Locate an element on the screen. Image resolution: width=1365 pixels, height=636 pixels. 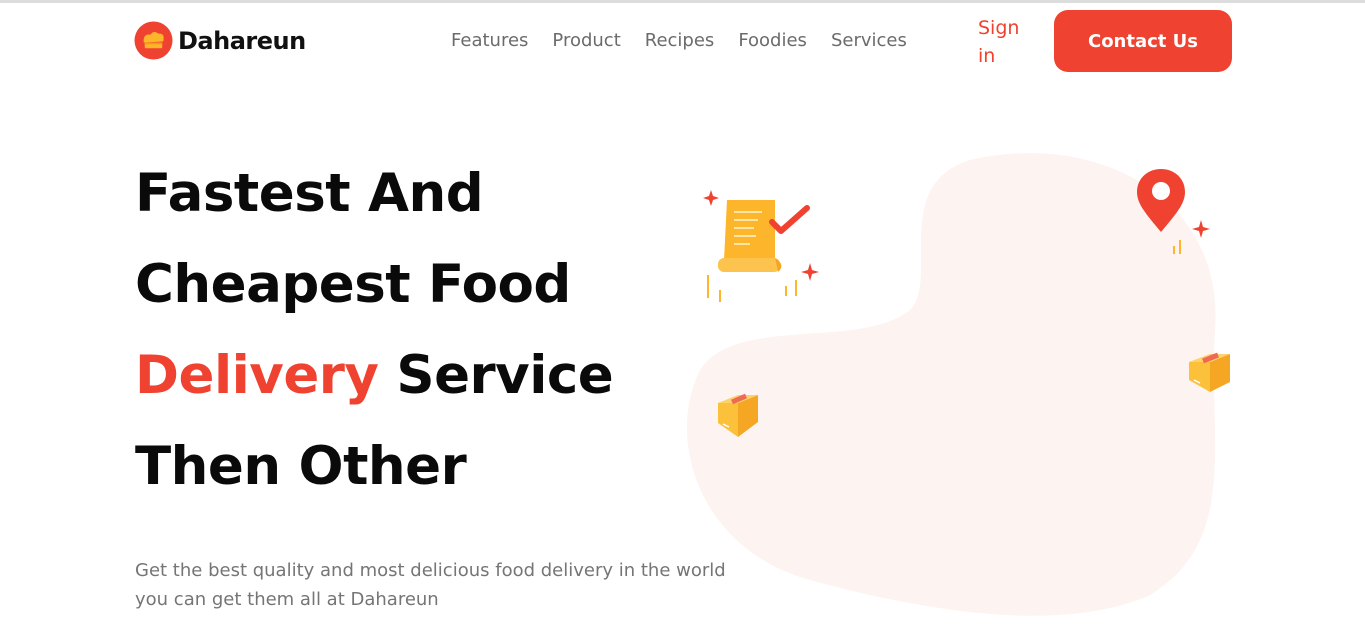
nav-link-foodies: Foodies is located at coordinates (772, 40).